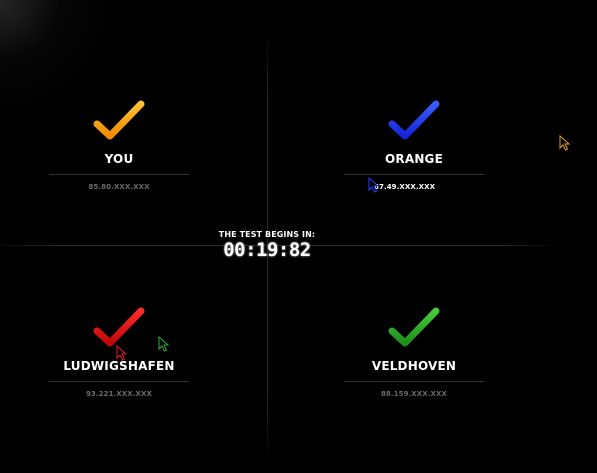 This screenshot has width=597, height=473. I want to click on player-panel-orange: ORANGE 67.49.XXX.XXX, so click(414, 144).